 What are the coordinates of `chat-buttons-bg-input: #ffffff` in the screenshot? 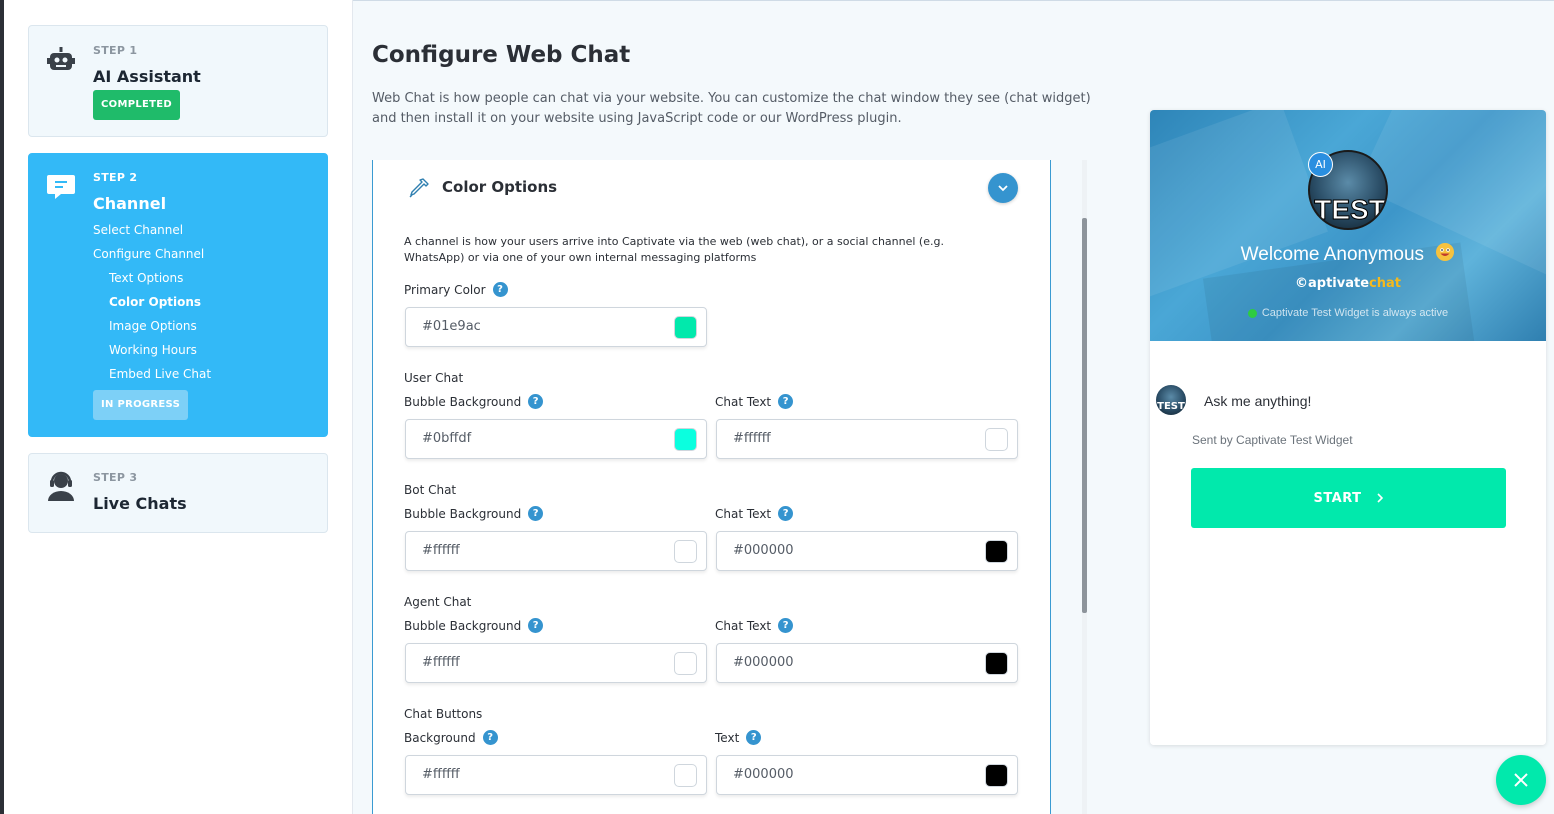 It's located at (556, 775).